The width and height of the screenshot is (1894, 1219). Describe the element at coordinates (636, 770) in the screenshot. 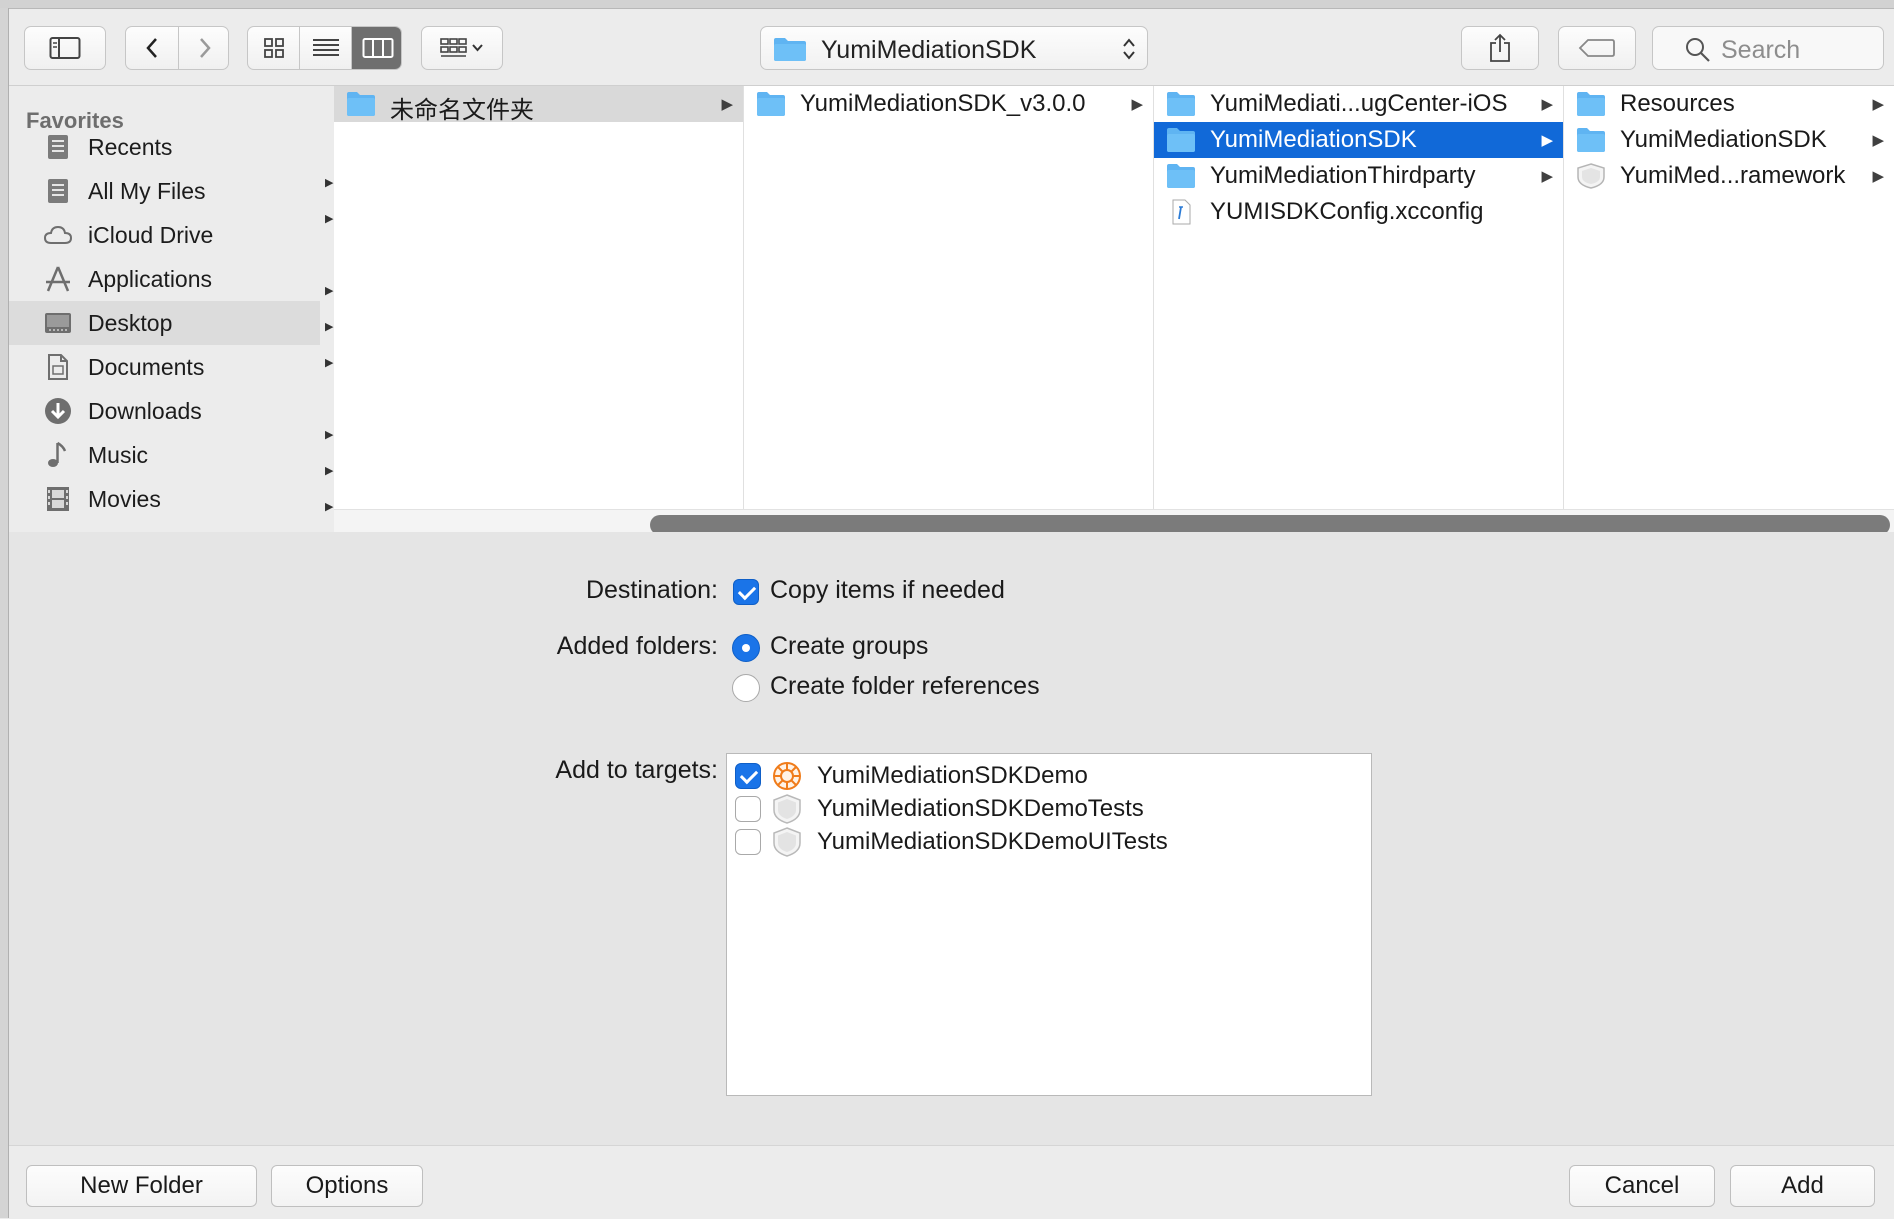

I see `add-to-targets-label: Add to targets:` at that location.